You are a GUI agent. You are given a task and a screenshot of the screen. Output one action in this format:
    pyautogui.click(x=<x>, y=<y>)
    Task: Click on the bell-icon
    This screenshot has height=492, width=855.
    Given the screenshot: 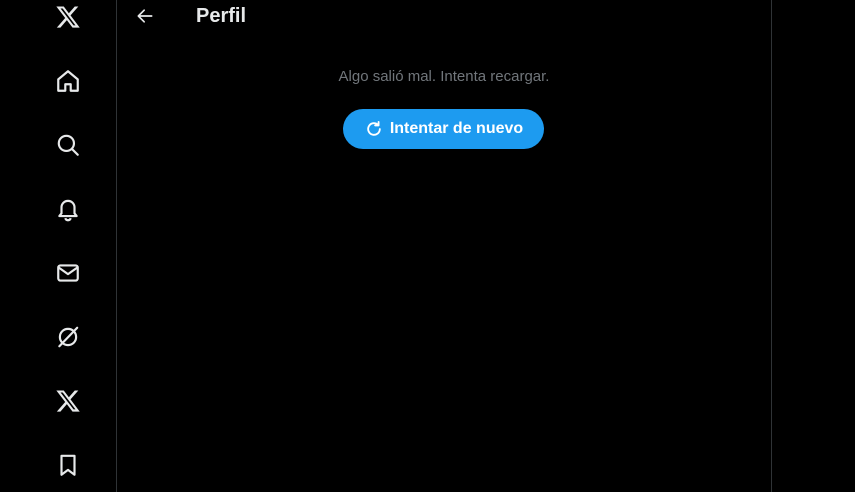 What is the action you would take?
    pyautogui.click(x=68, y=210)
    